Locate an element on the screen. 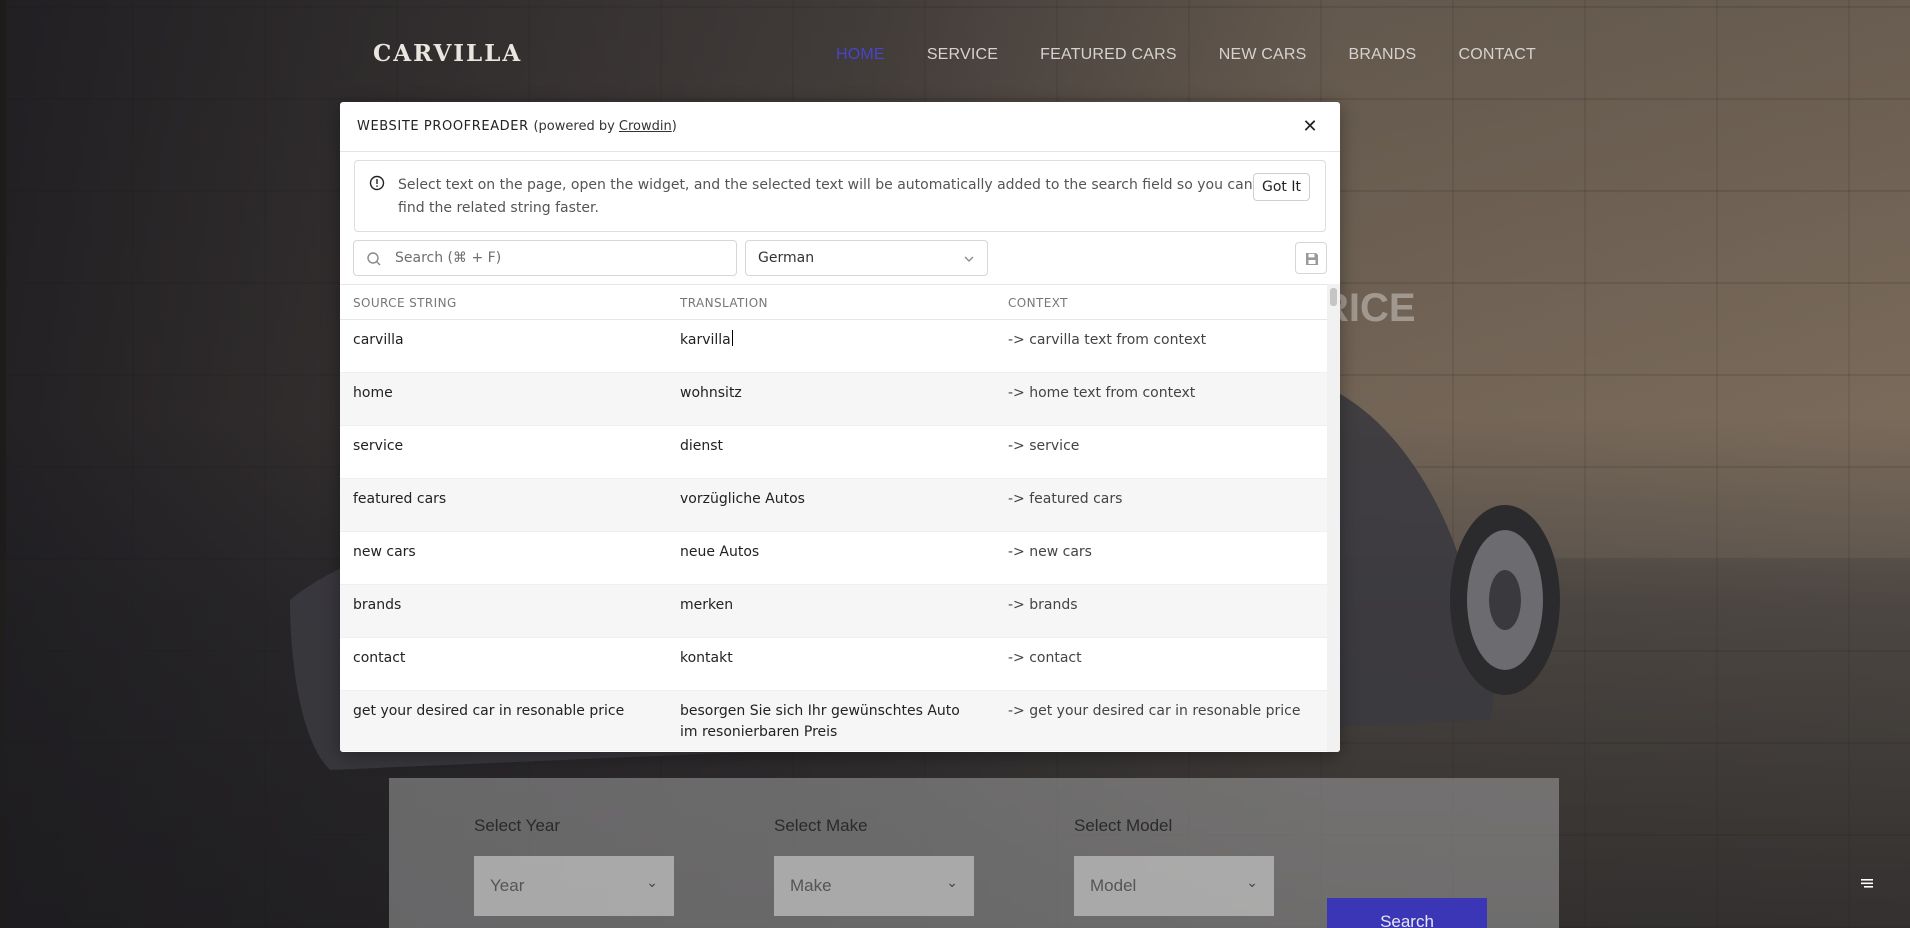  text-cursor is located at coordinates (732, 338).